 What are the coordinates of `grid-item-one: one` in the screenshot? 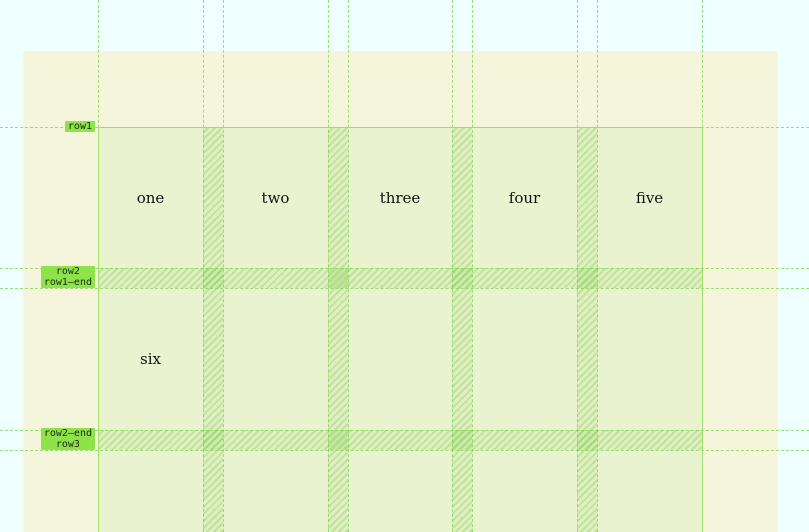 It's located at (150, 197).